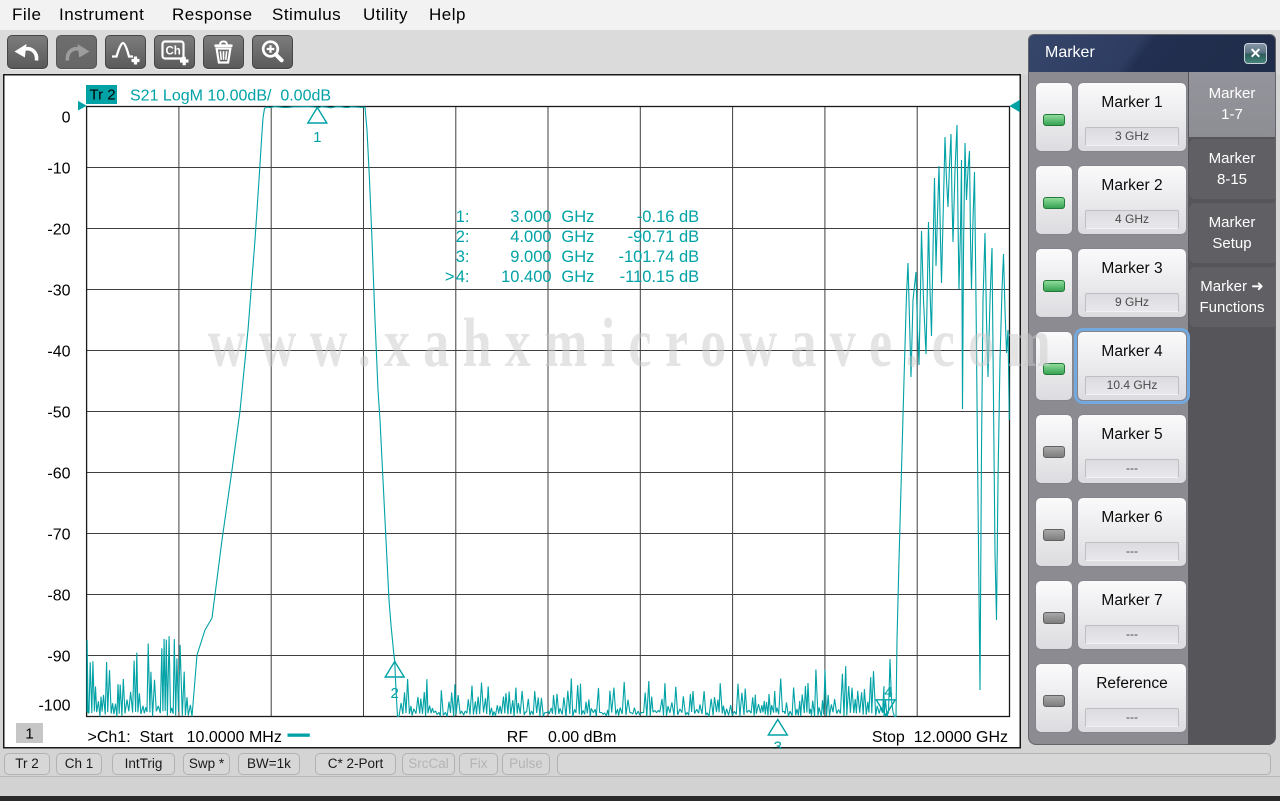 The height and width of the screenshot is (801, 1280). What do you see at coordinates (58, 656) in the screenshot?
I see `svg-text: -90` at bounding box center [58, 656].